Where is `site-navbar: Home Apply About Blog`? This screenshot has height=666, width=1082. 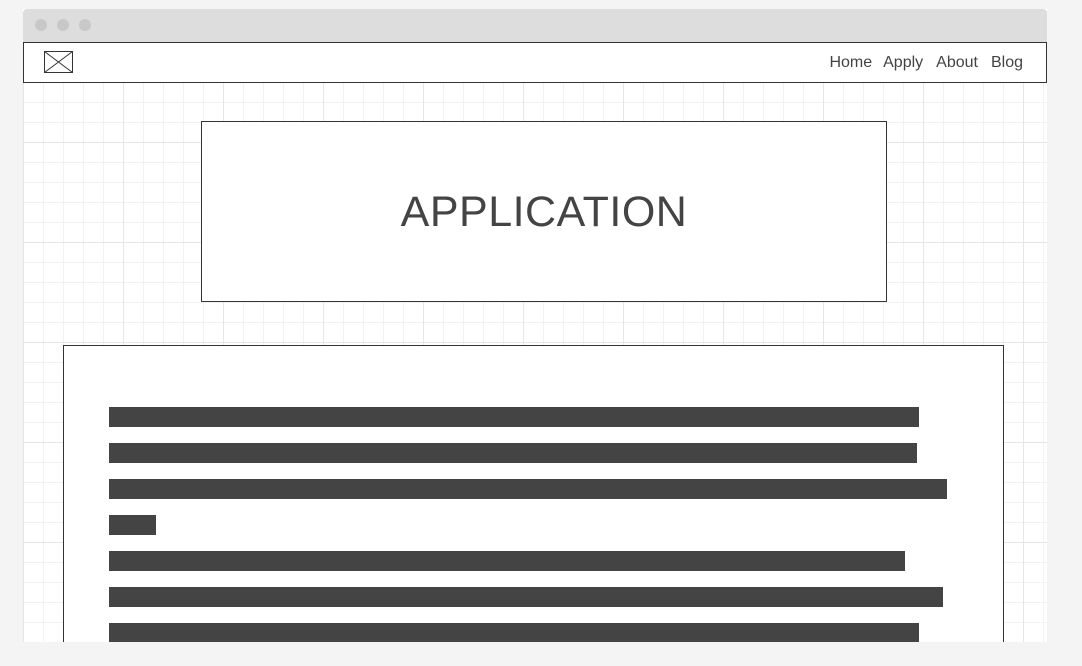 site-navbar: Home Apply About Blog is located at coordinates (535, 62).